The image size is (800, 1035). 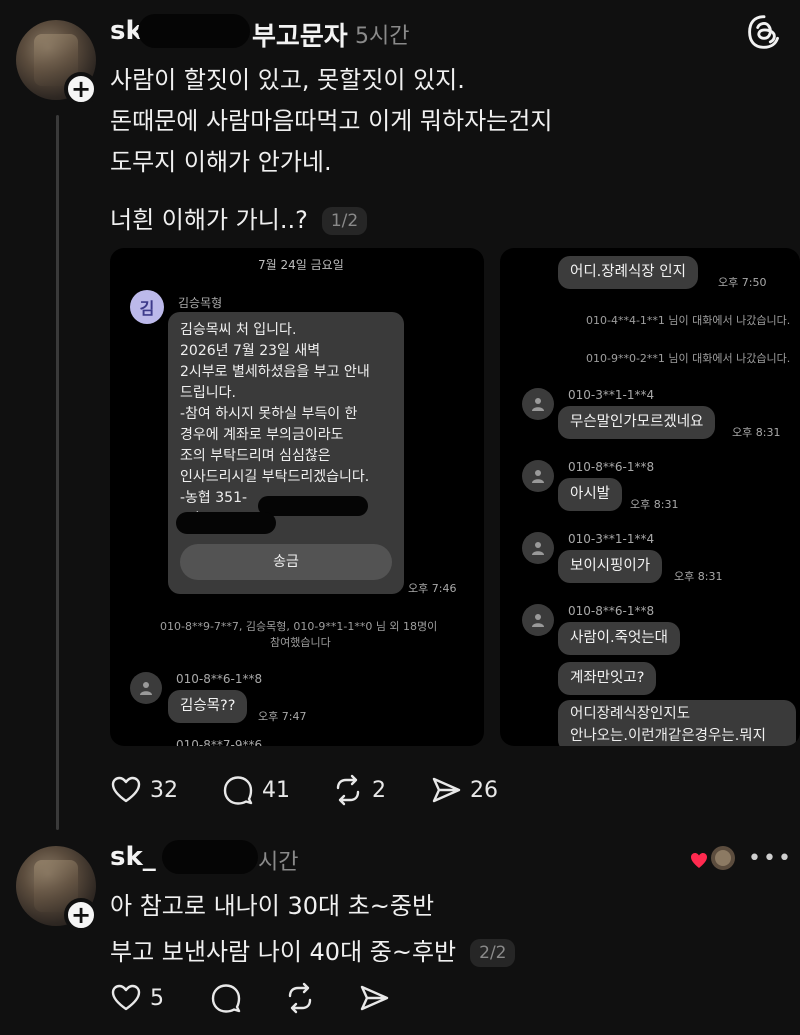 I want to click on post-question: 너흰 이해가 가니..?, so click(x=209, y=220).